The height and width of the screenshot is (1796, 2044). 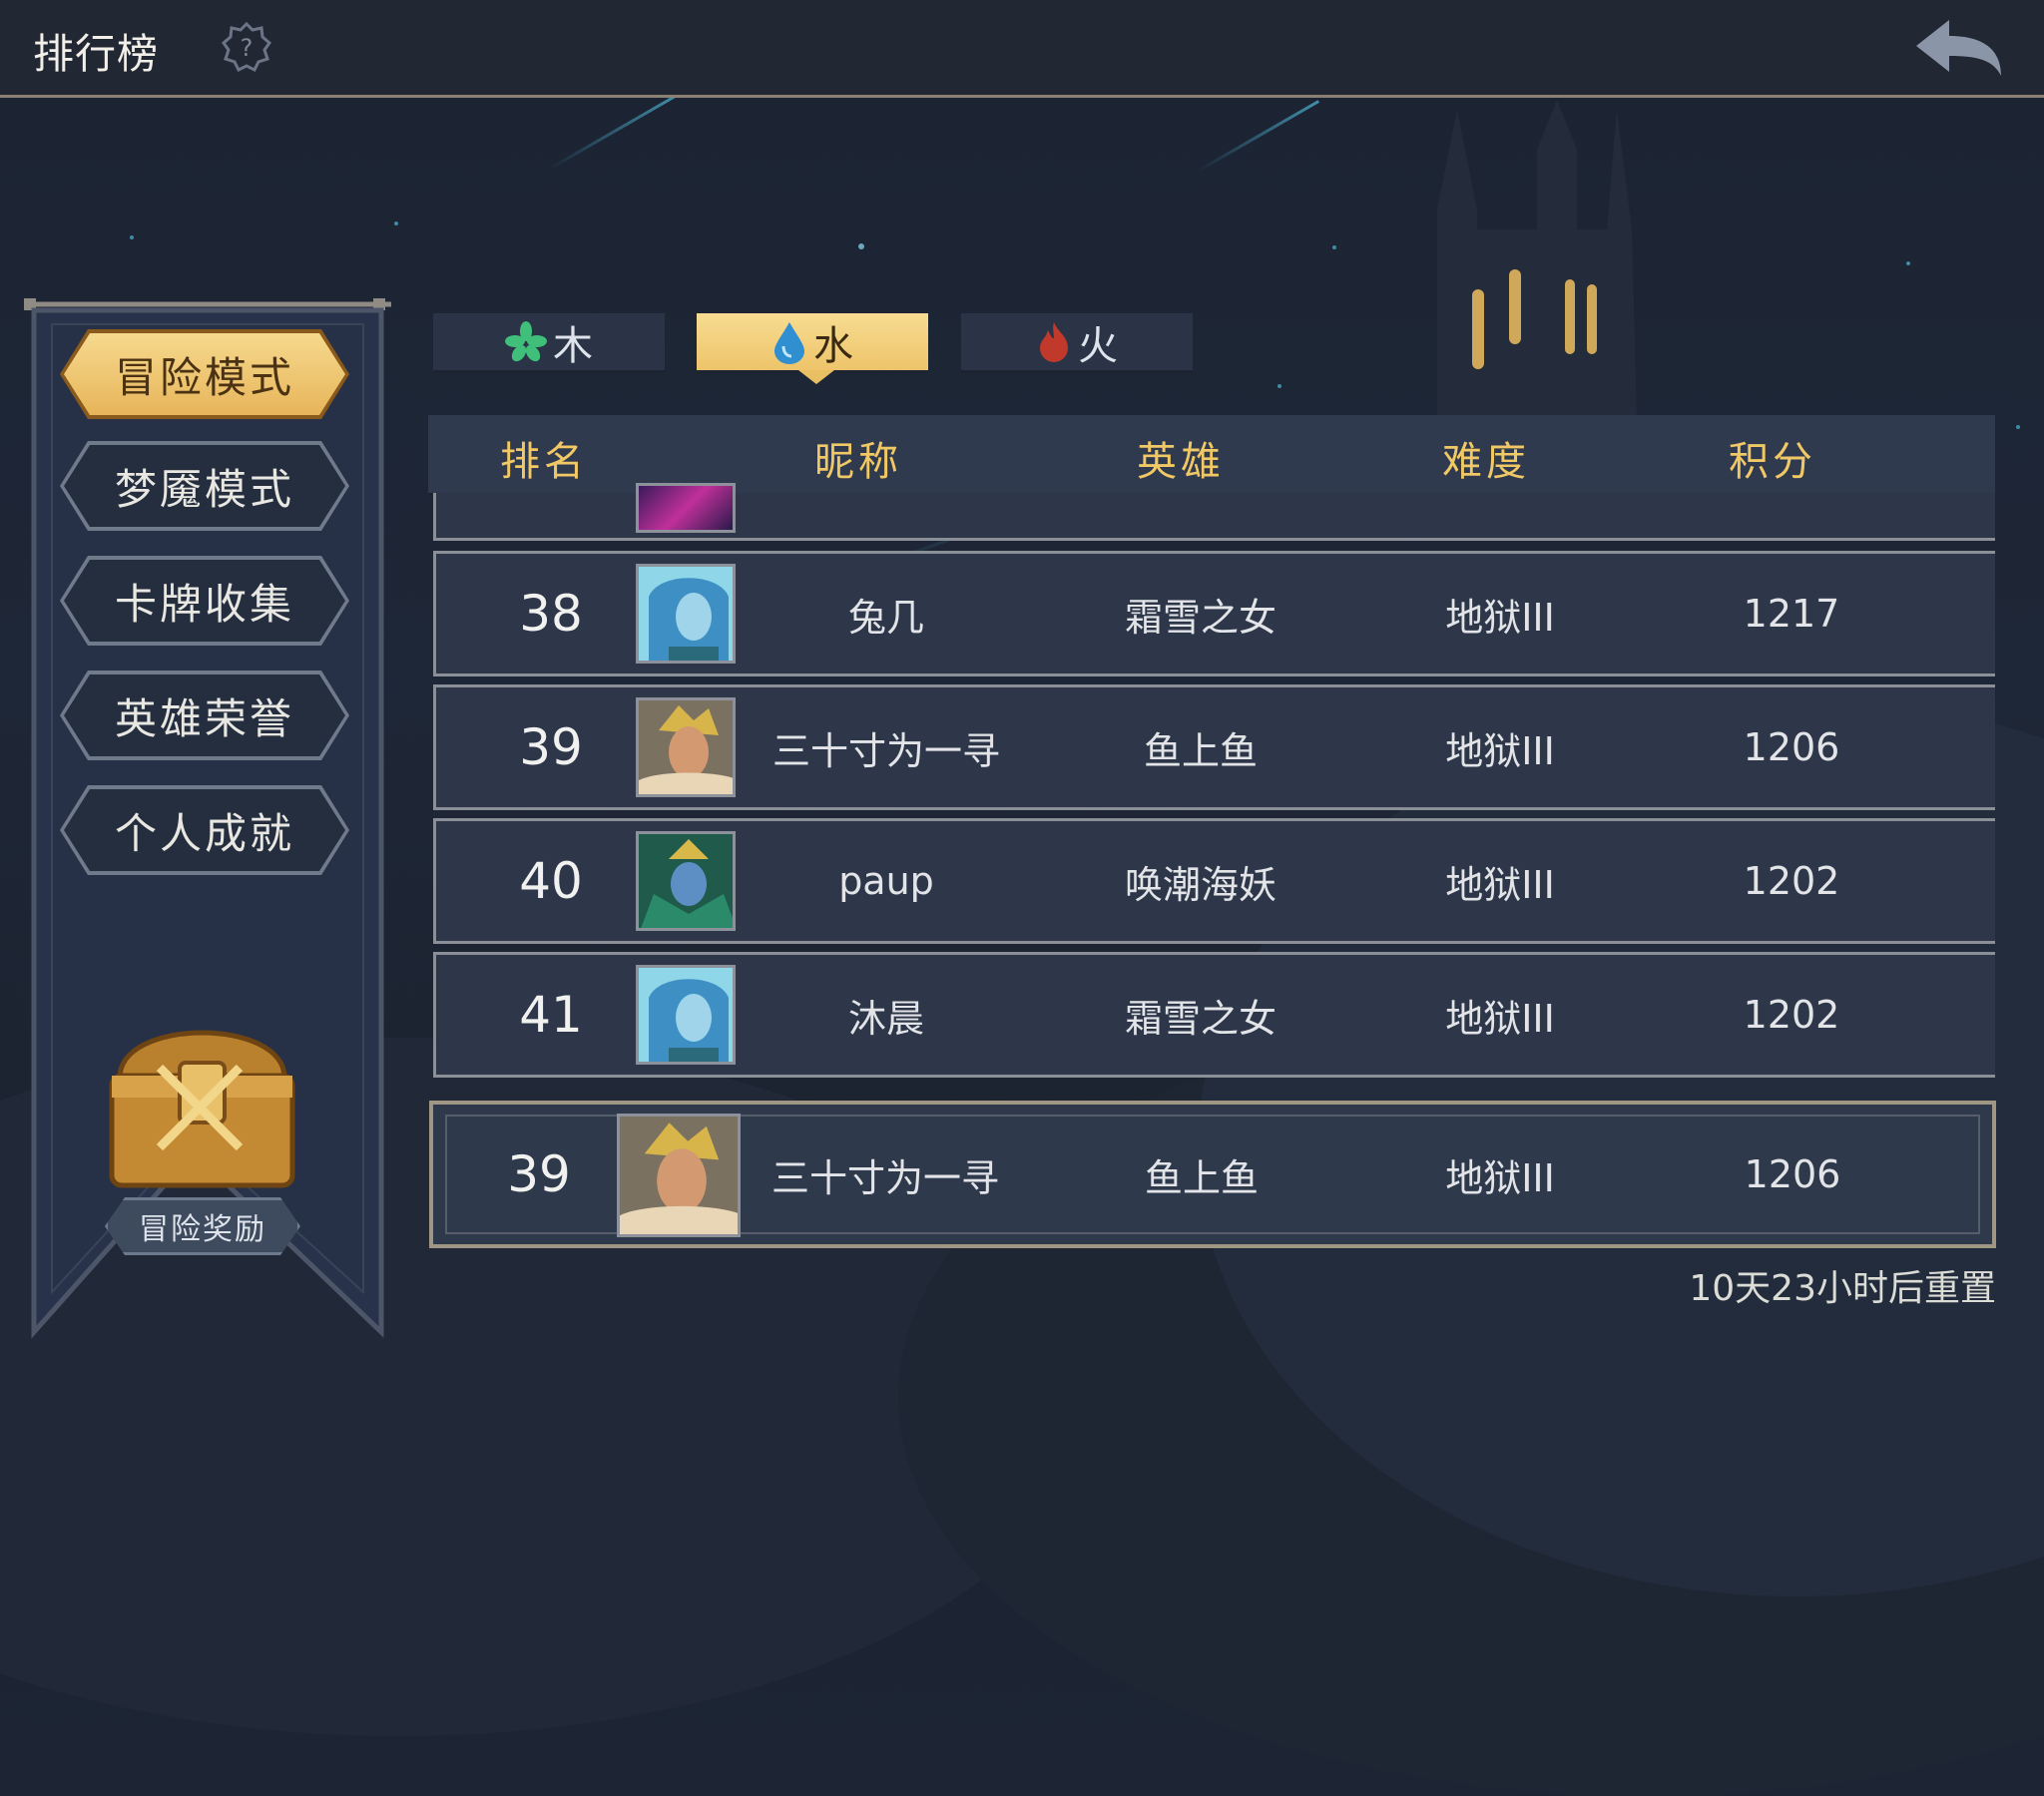 I want to click on reset-countdown: 10天23小时后重置, so click(x=1842, y=1288).